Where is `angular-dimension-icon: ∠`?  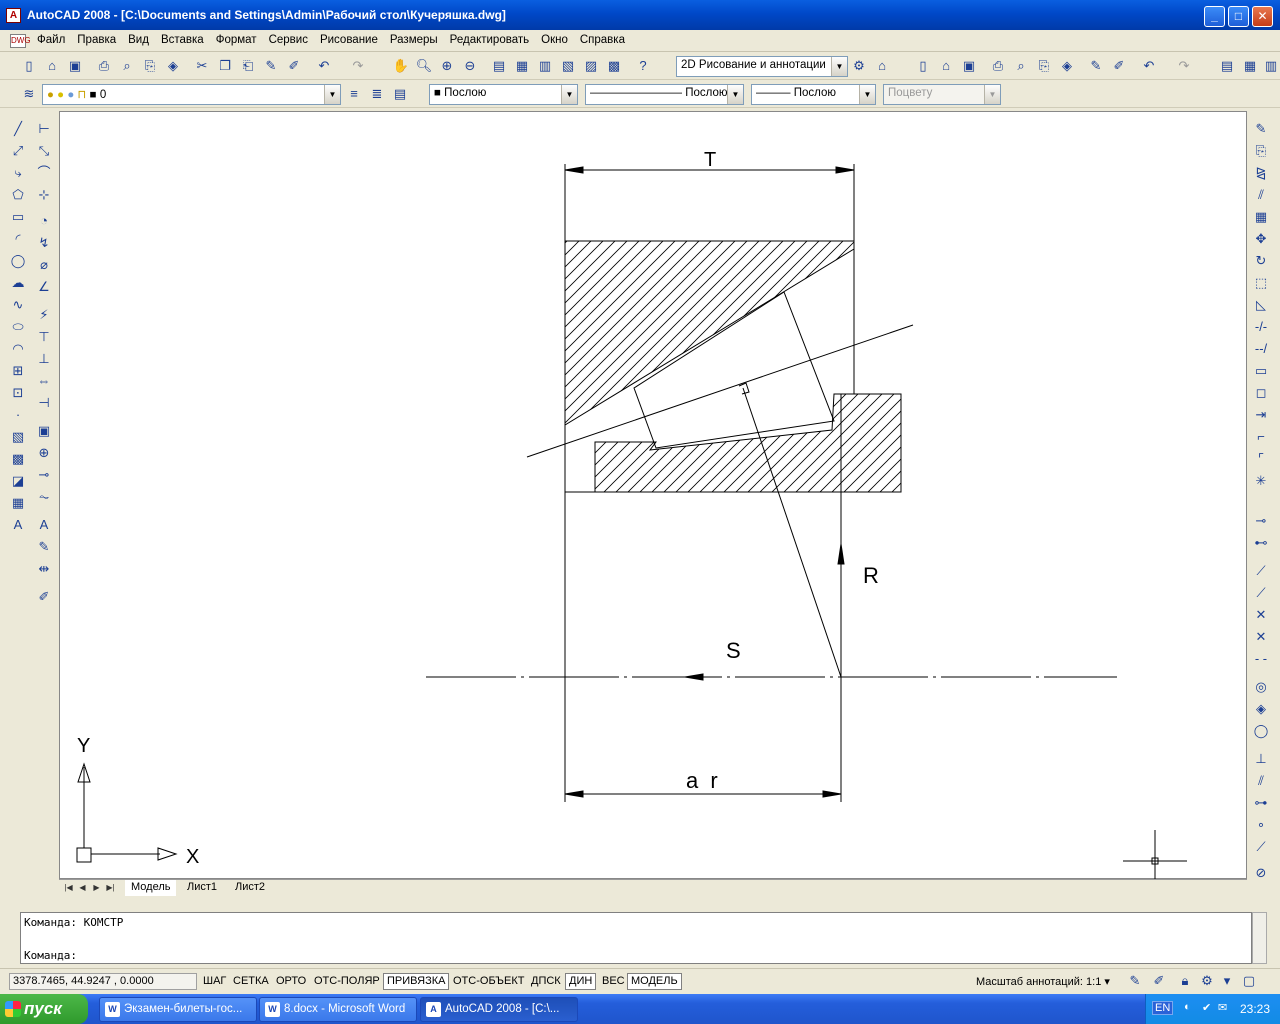 angular-dimension-icon: ∠ is located at coordinates (44, 287).